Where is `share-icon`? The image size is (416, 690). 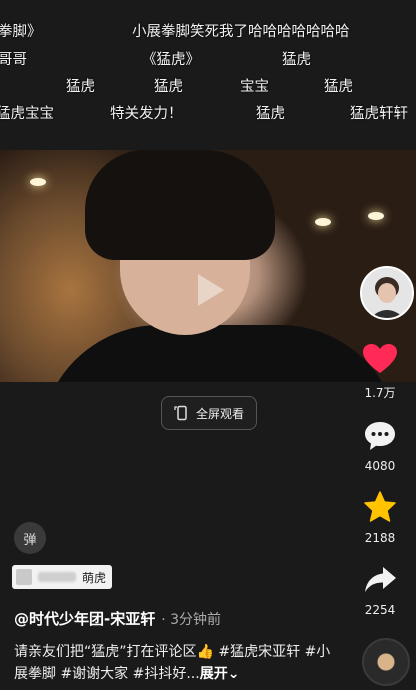
share-icon is located at coordinates (380, 579).